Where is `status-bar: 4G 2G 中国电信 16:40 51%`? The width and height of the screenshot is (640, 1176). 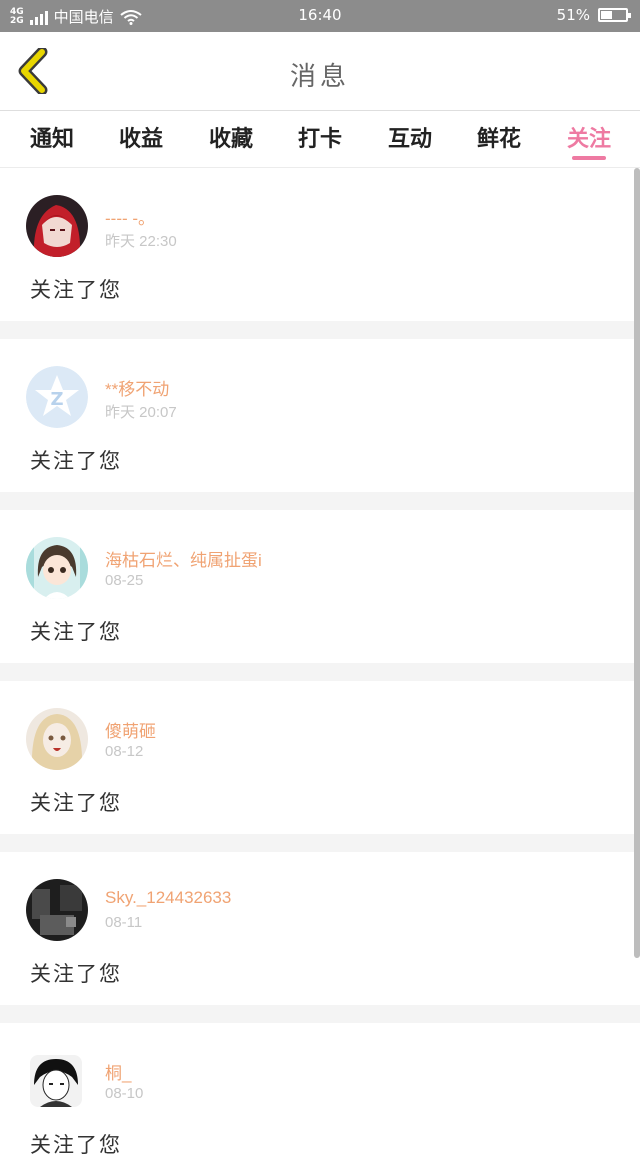 status-bar: 4G 2G 中国电信 16:40 51% is located at coordinates (320, 16).